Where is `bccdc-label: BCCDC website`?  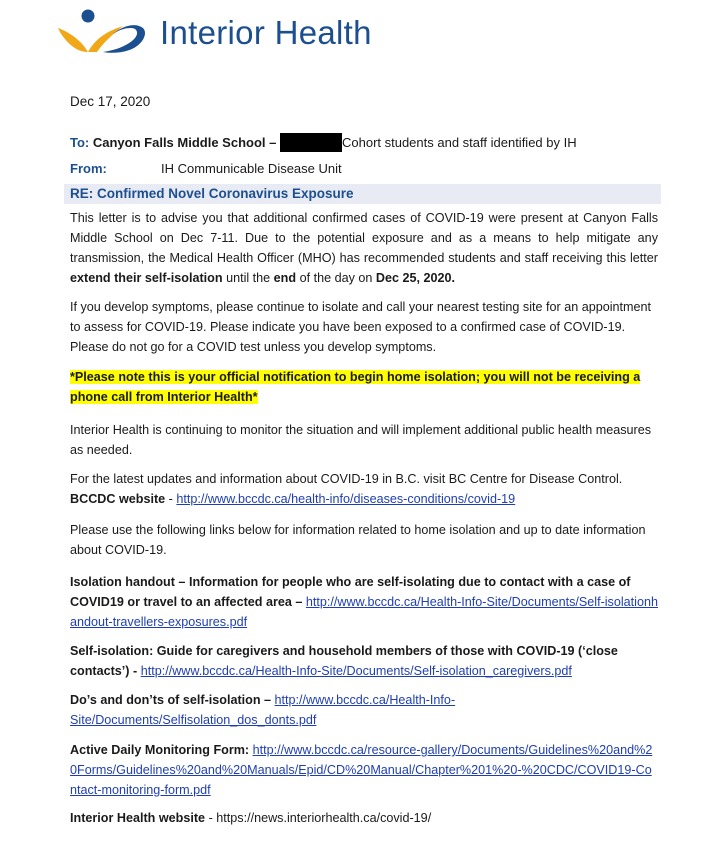 bccdc-label: BCCDC website is located at coordinates (118, 499).